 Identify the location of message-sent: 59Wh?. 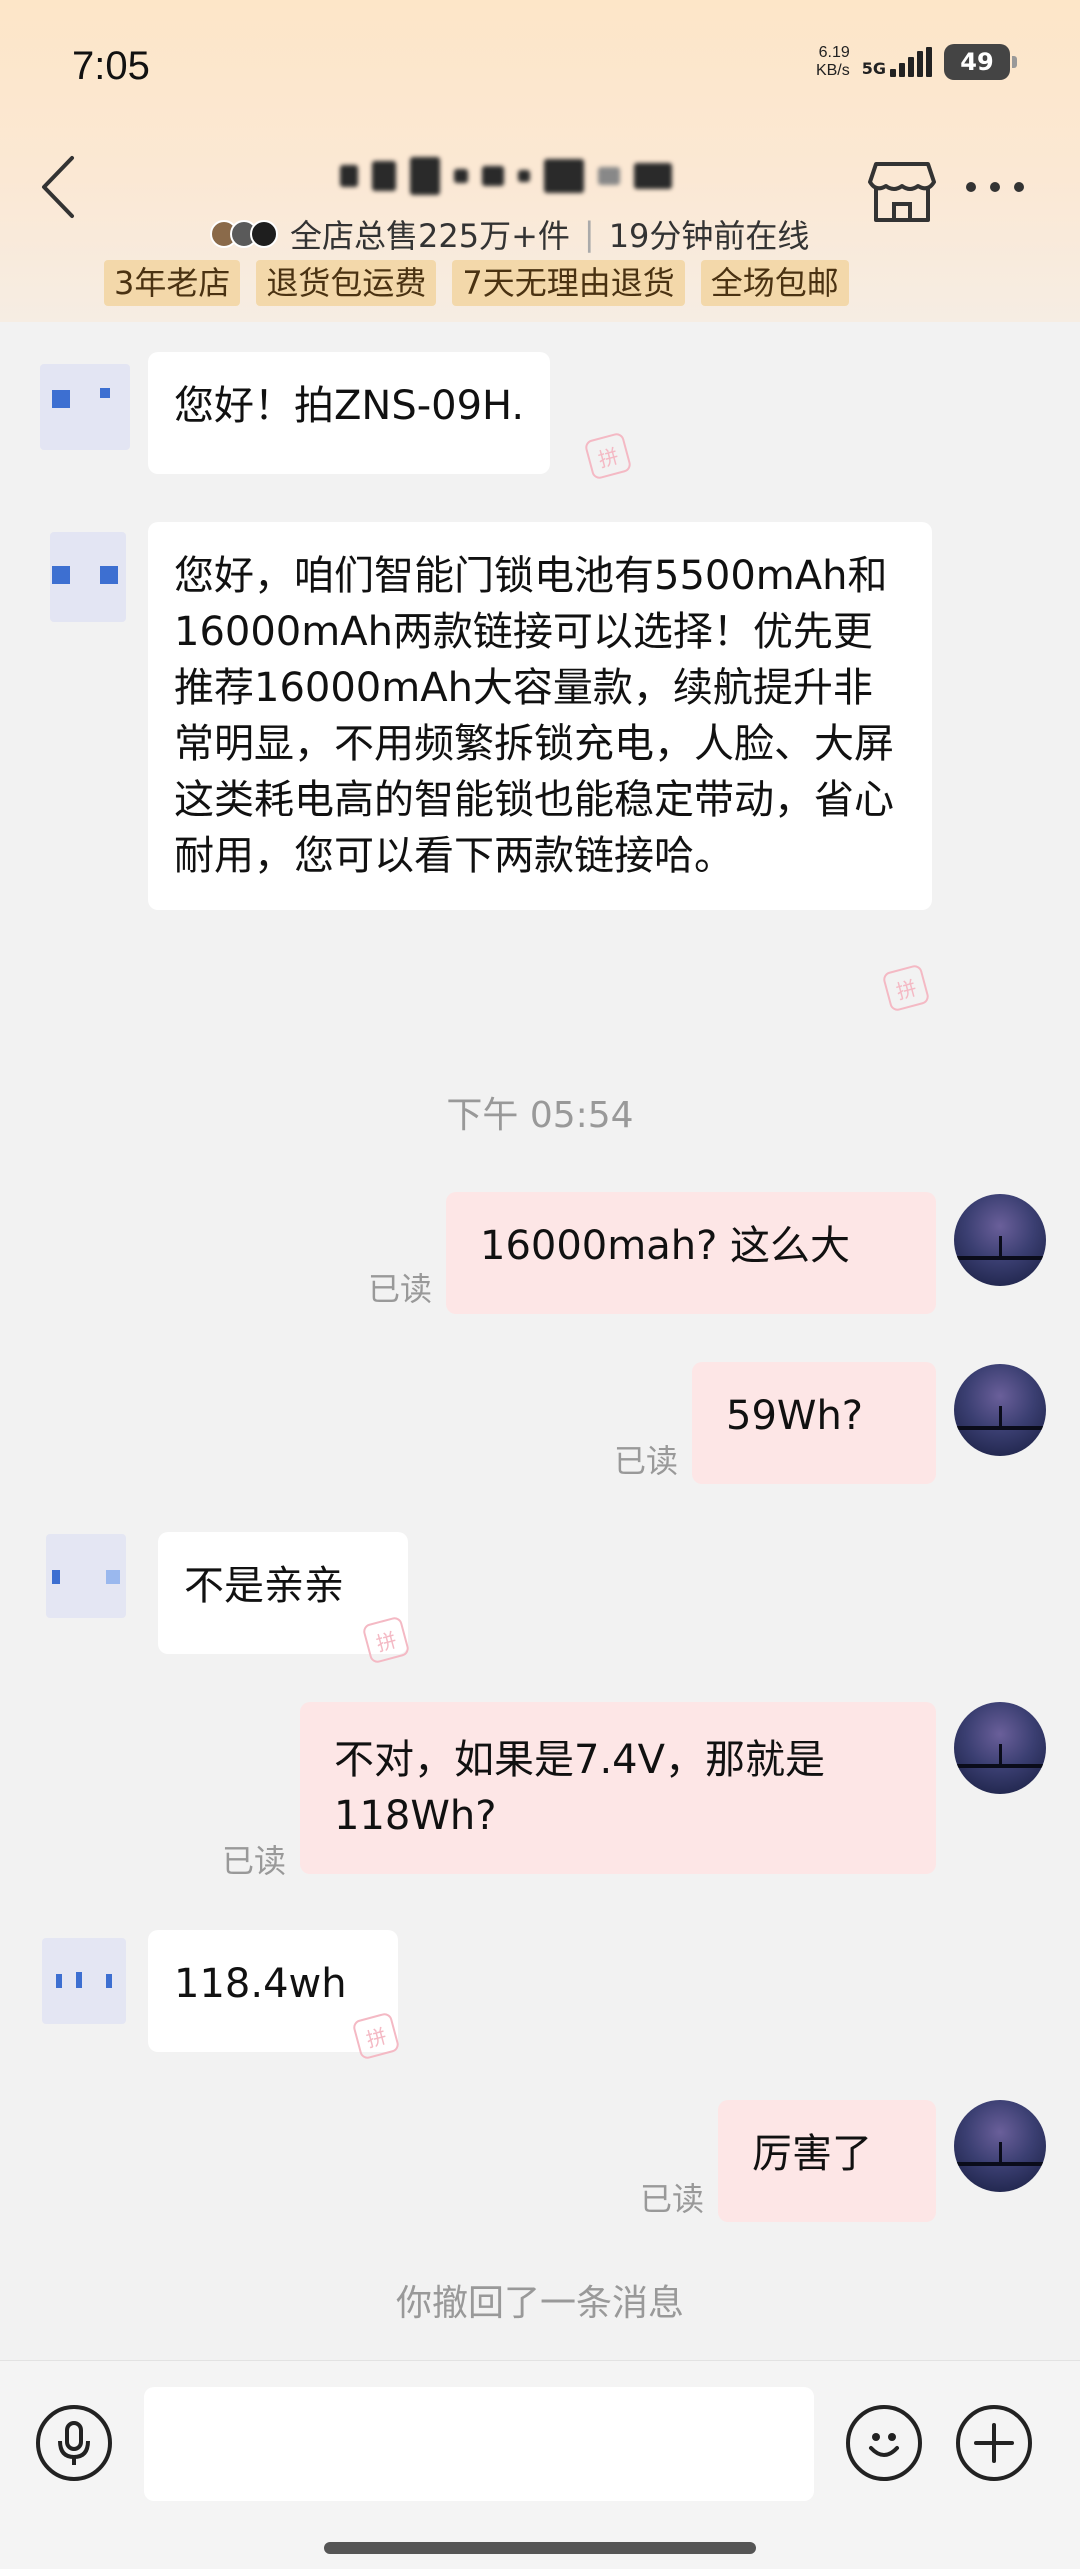
(814, 1423).